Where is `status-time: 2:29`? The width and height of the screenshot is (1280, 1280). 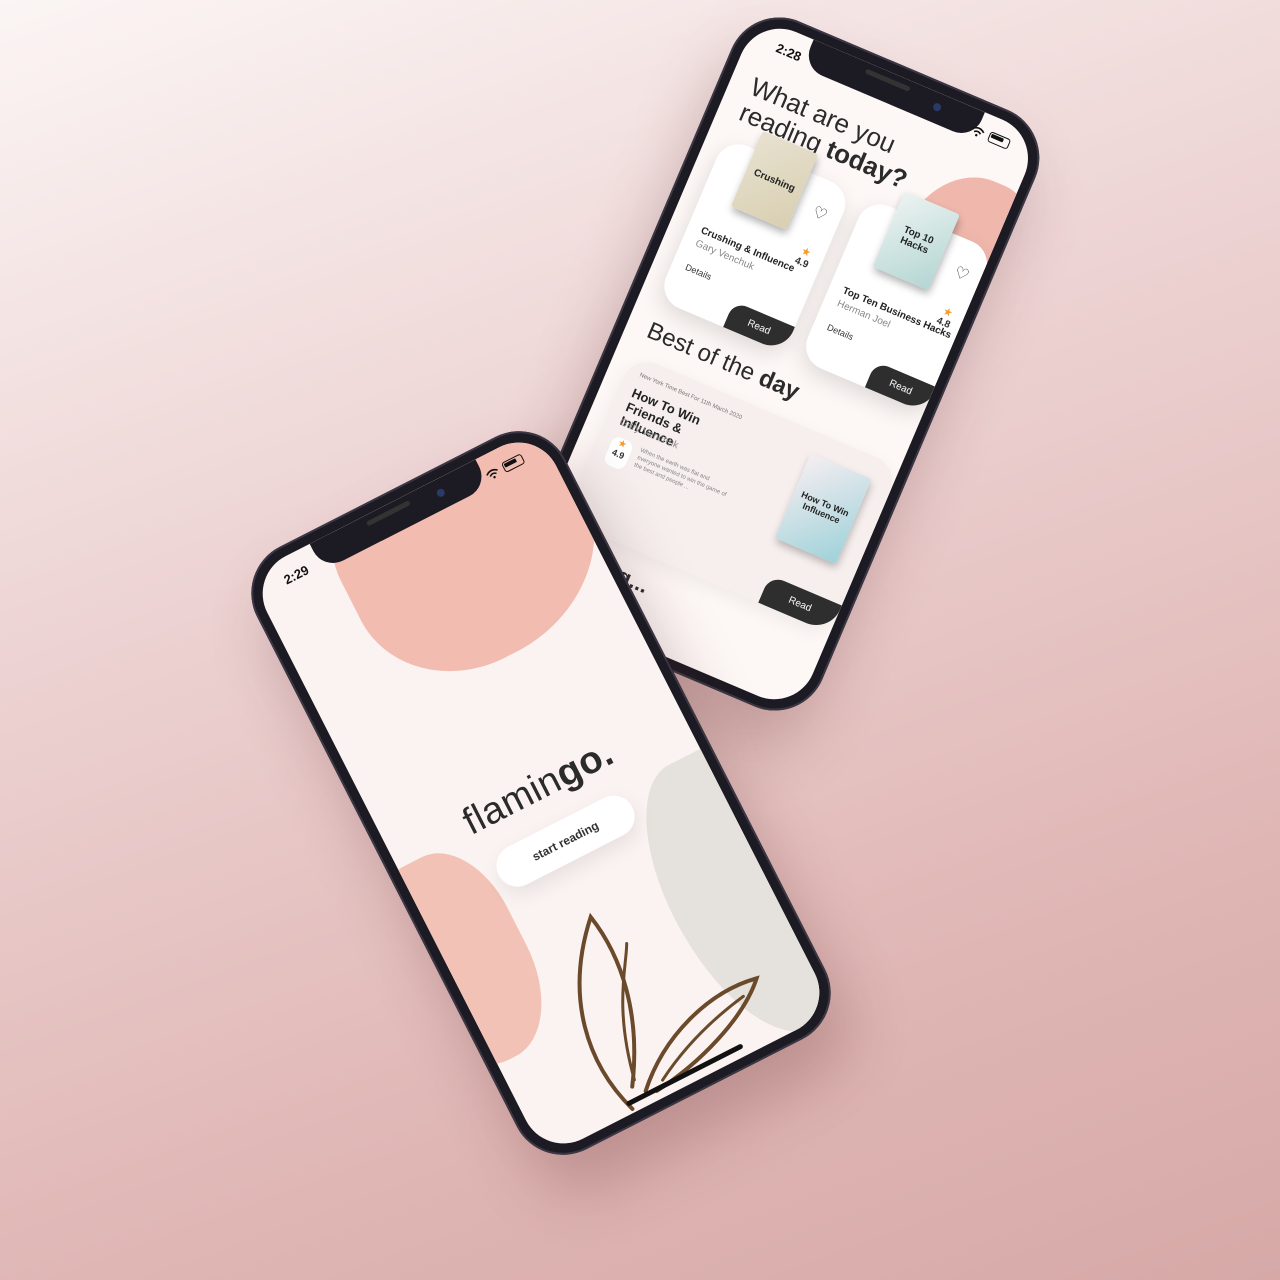 status-time: 2:29 is located at coordinates (296, 575).